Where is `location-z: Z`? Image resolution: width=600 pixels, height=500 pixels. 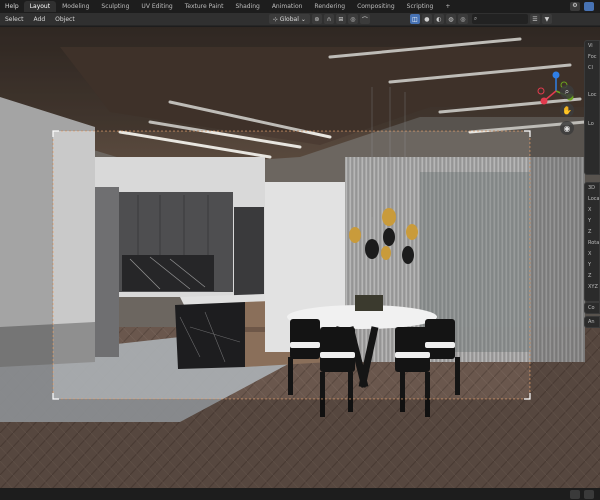
location-z: Z is located at coordinates (593, 232).